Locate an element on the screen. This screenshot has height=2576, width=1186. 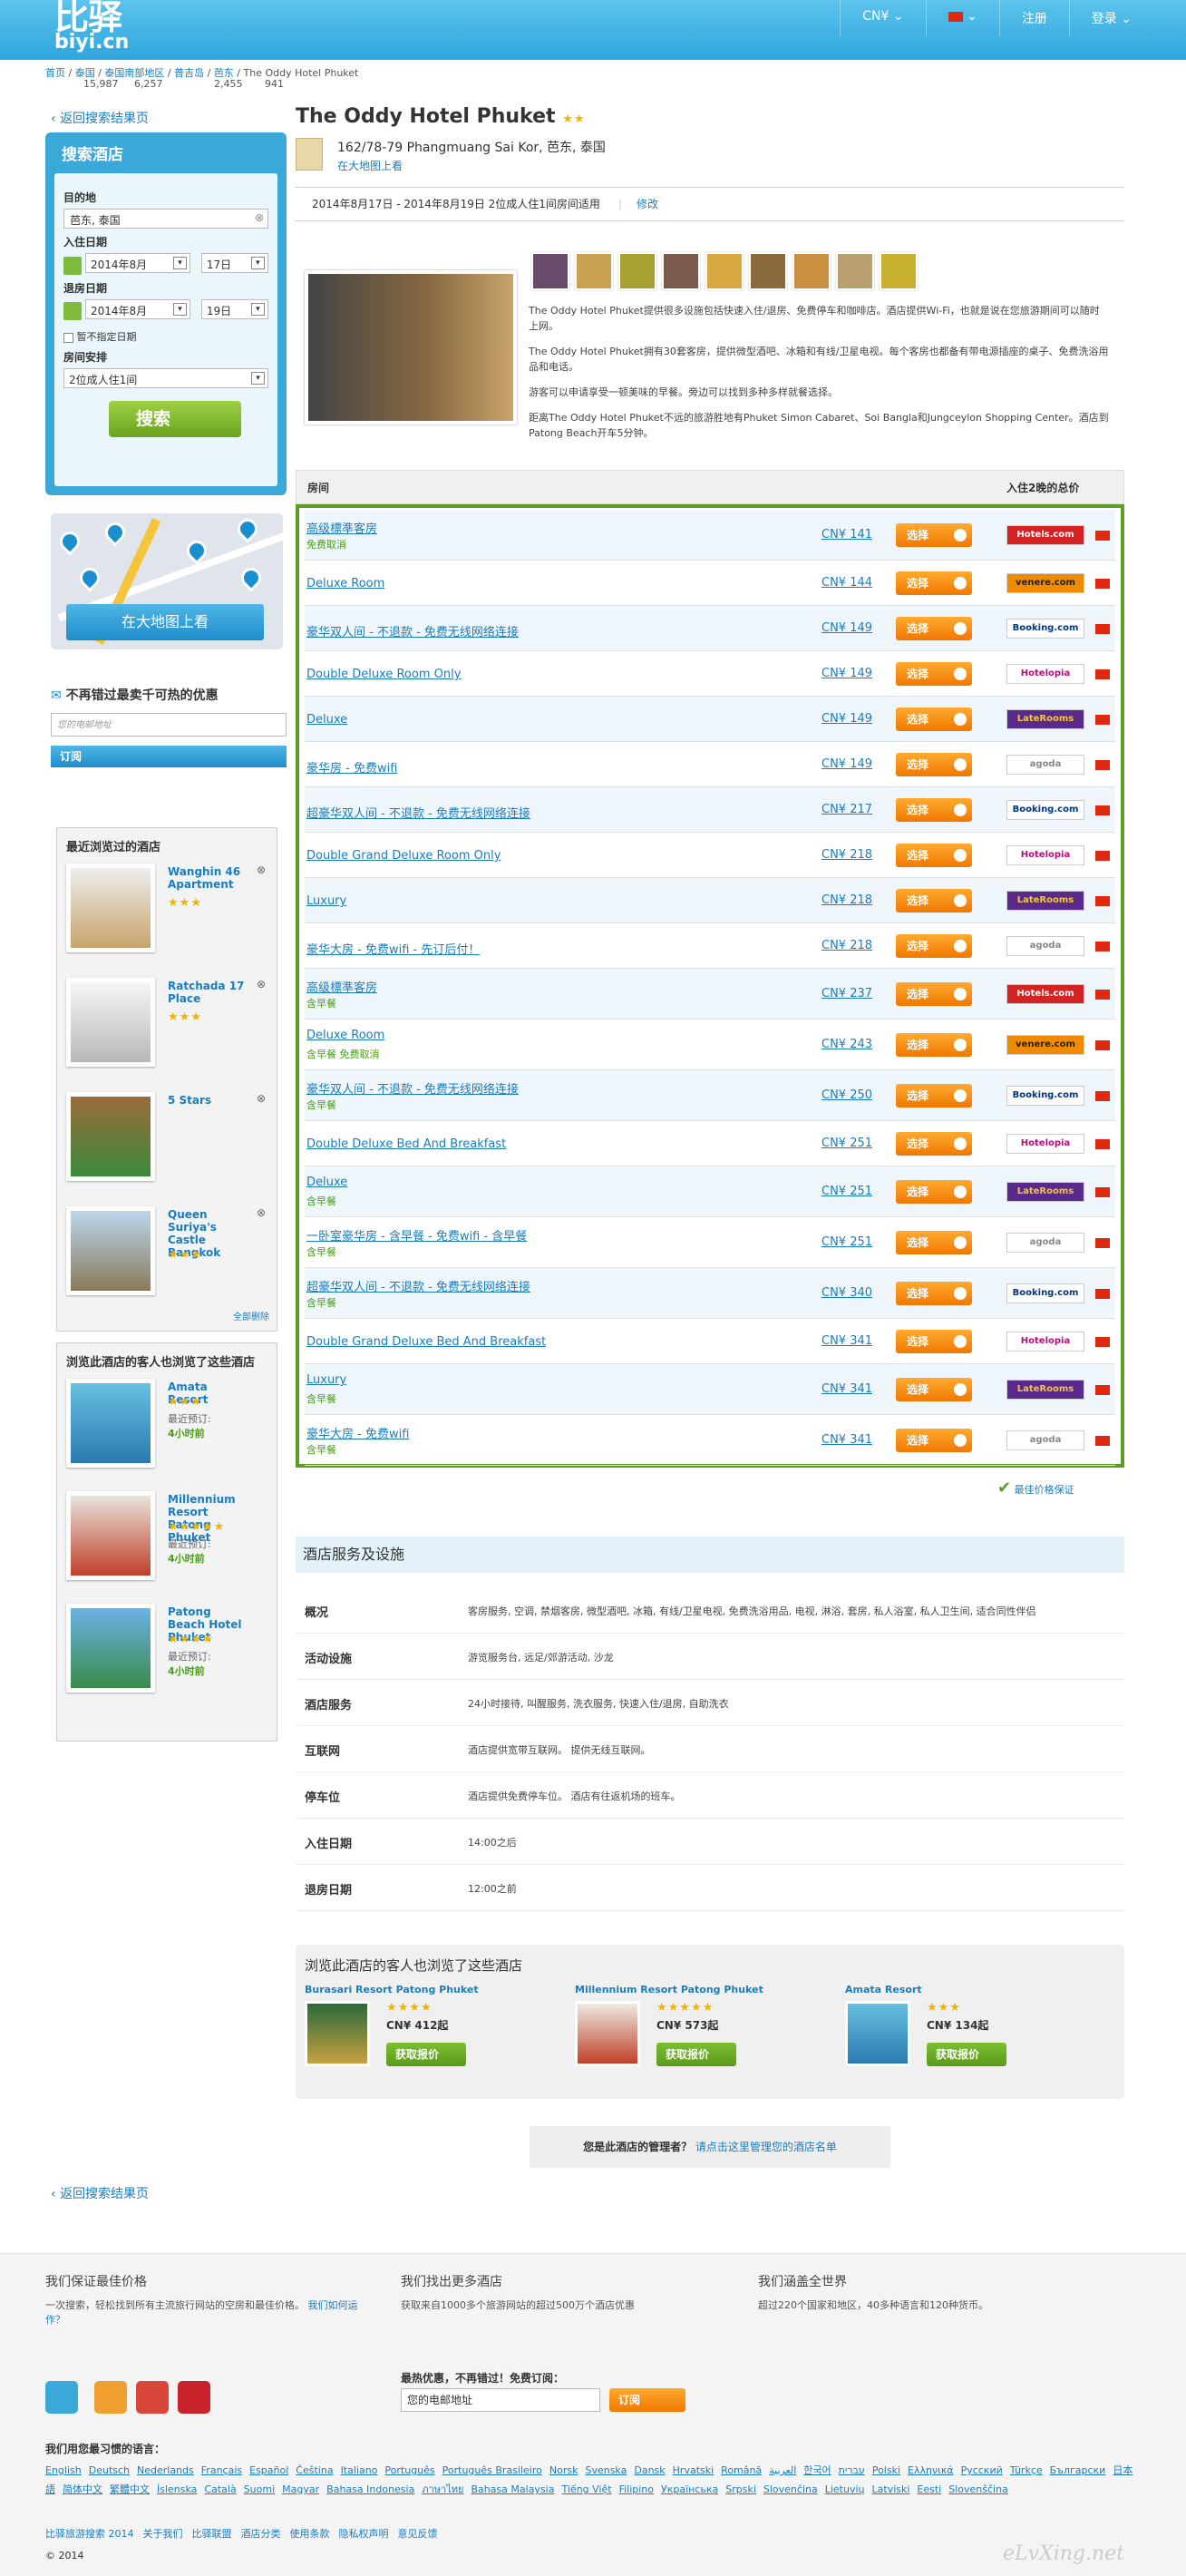
footer-link: 关于我们 is located at coordinates (163, 2534).